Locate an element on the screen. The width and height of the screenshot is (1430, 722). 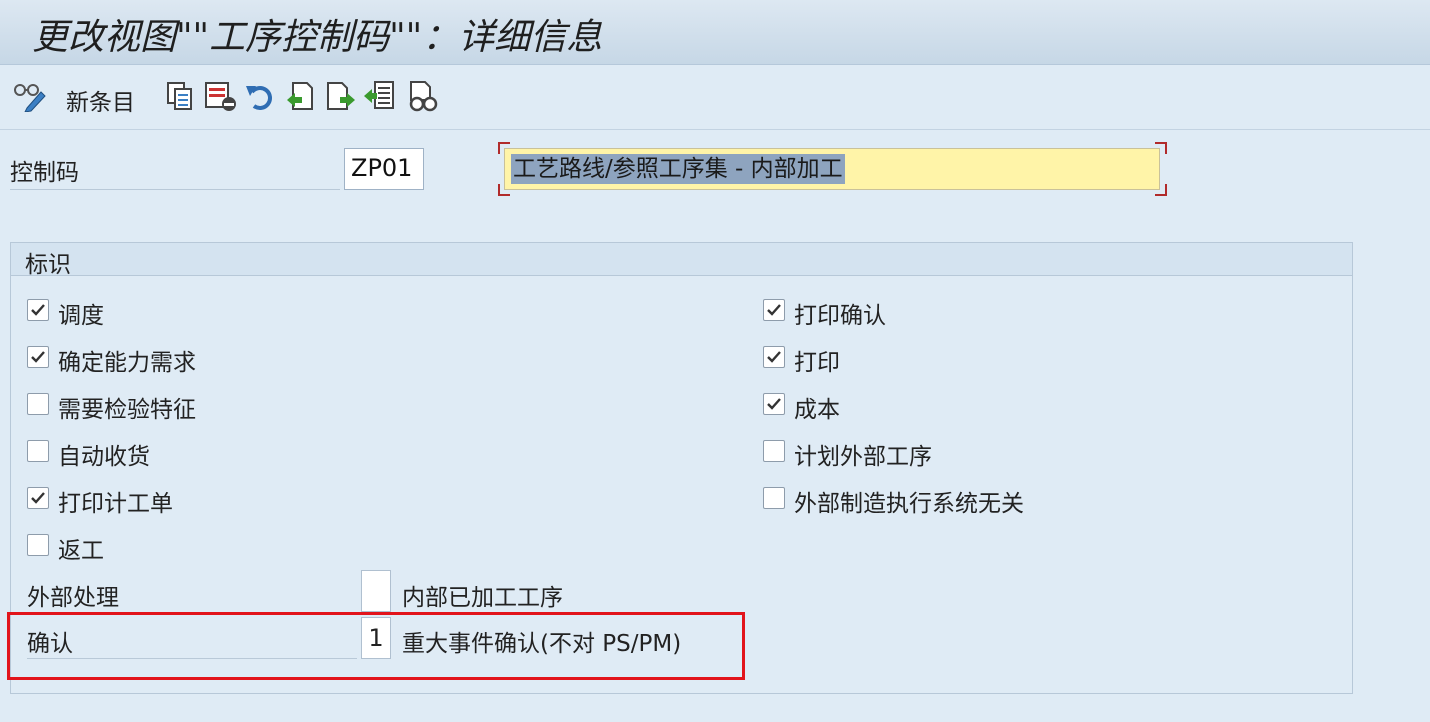
checkbox-label: 计划外部工序 is located at coordinates (863, 457).